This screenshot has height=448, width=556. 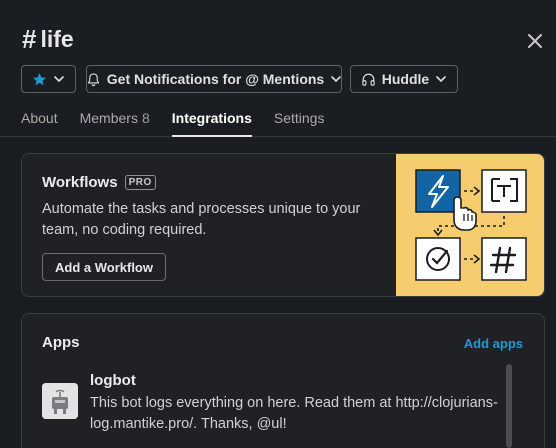 I want to click on notifications-button: Get Notifications for @ Mentions, so click(x=214, y=79).